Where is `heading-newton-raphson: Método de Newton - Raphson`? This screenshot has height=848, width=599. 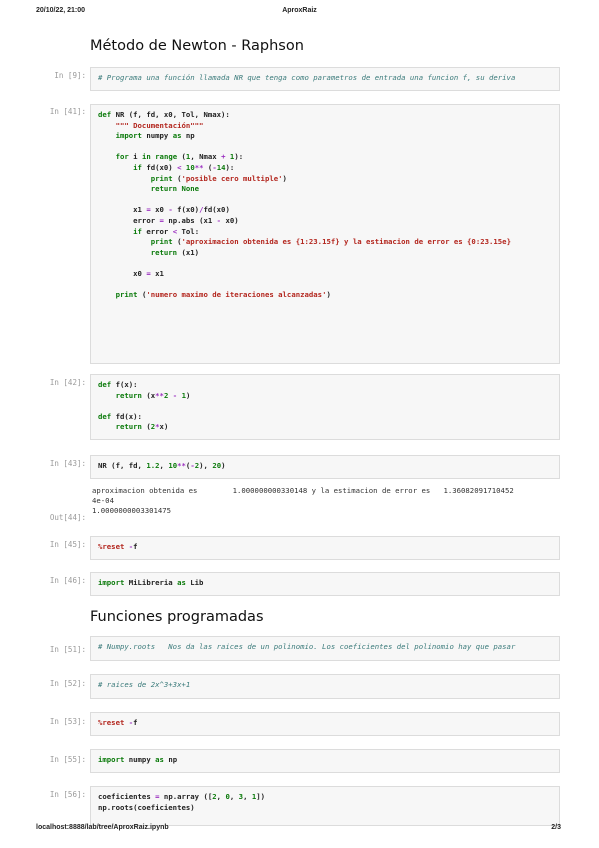 heading-newton-raphson: Método de Newton - Raphson is located at coordinates (197, 46).